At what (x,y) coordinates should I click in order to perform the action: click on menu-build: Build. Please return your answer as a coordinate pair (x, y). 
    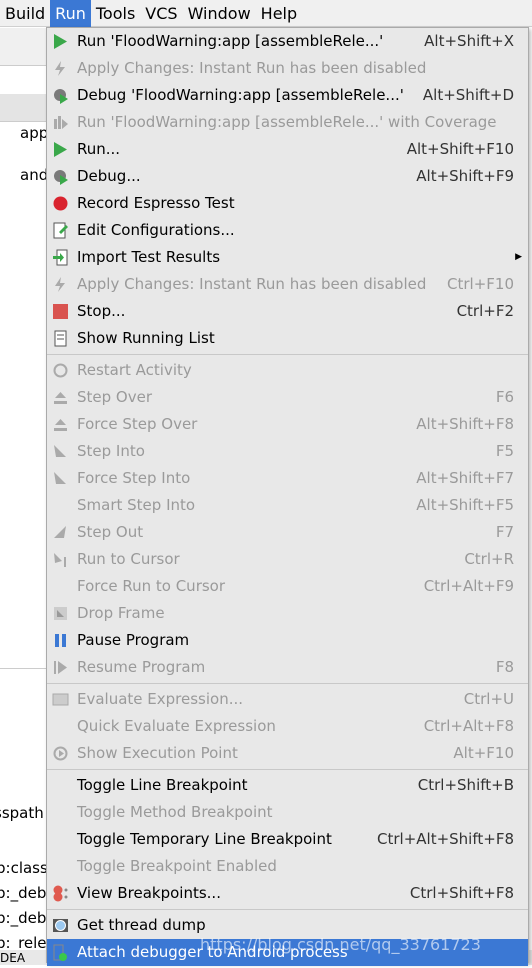
    Looking at the image, I should click on (25, 13).